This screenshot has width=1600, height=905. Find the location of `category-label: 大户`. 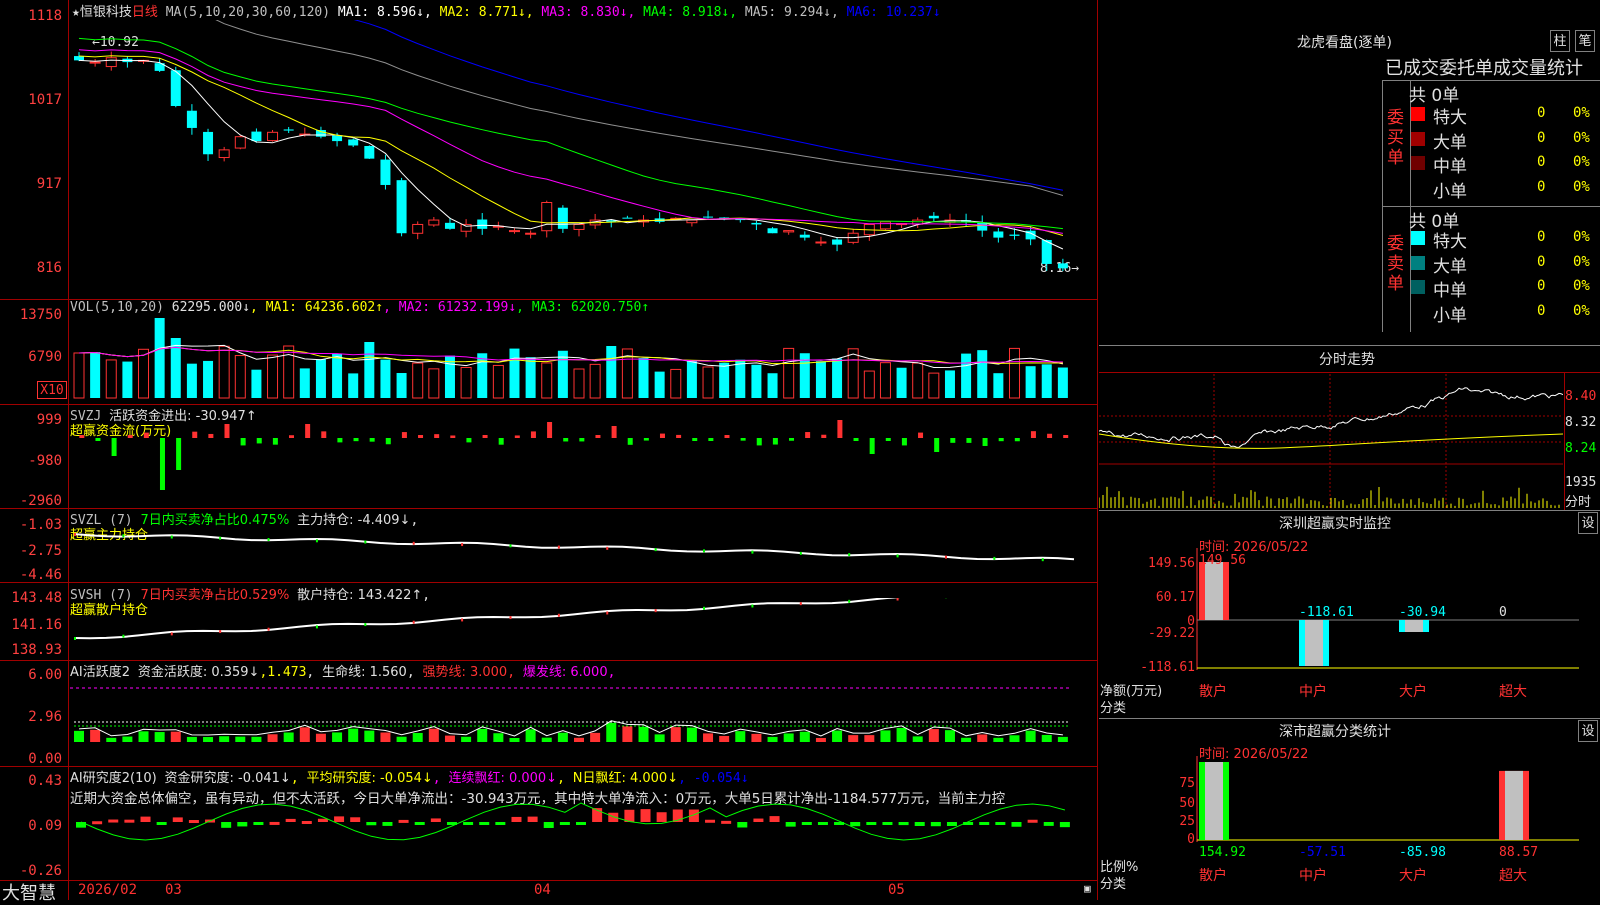

category-label: 大户 is located at coordinates (1413, 691).